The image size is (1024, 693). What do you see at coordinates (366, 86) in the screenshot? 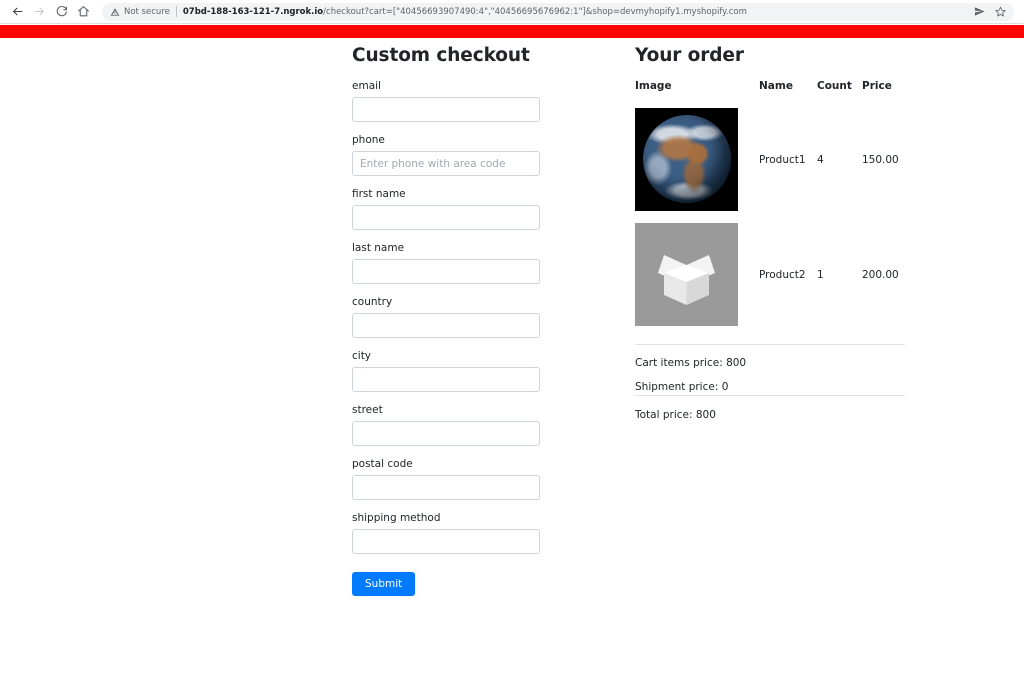
I see `field-label-email: email` at bounding box center [366, 86].